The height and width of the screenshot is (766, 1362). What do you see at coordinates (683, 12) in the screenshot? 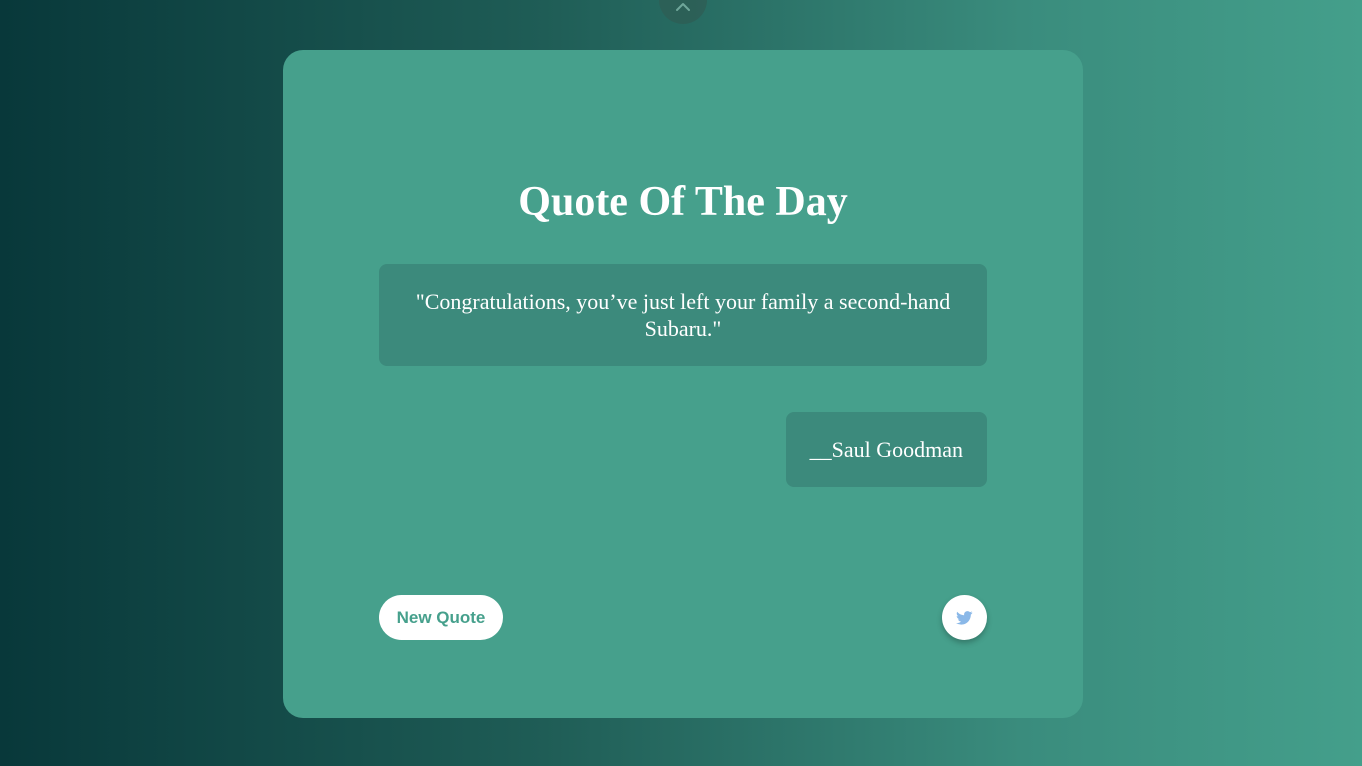
I see `collapse-toggle-button` at bounding box center [683, 12].